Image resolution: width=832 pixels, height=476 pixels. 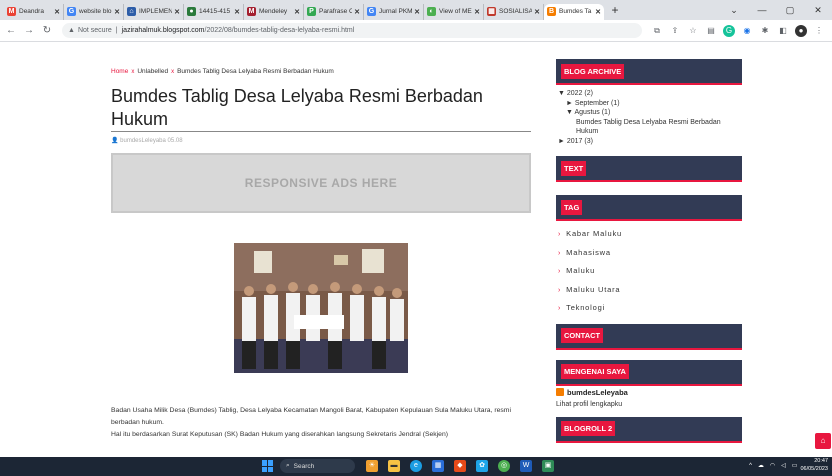 I want to click on new-tab-button: +, so click(x=615, y=10).